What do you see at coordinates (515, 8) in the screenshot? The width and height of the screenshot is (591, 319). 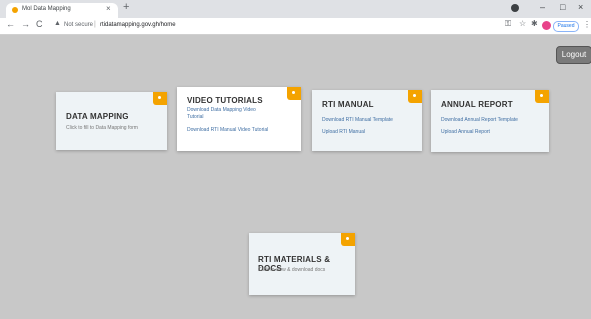 I see `profile-circle-icon` at bounding box center [515, 8].